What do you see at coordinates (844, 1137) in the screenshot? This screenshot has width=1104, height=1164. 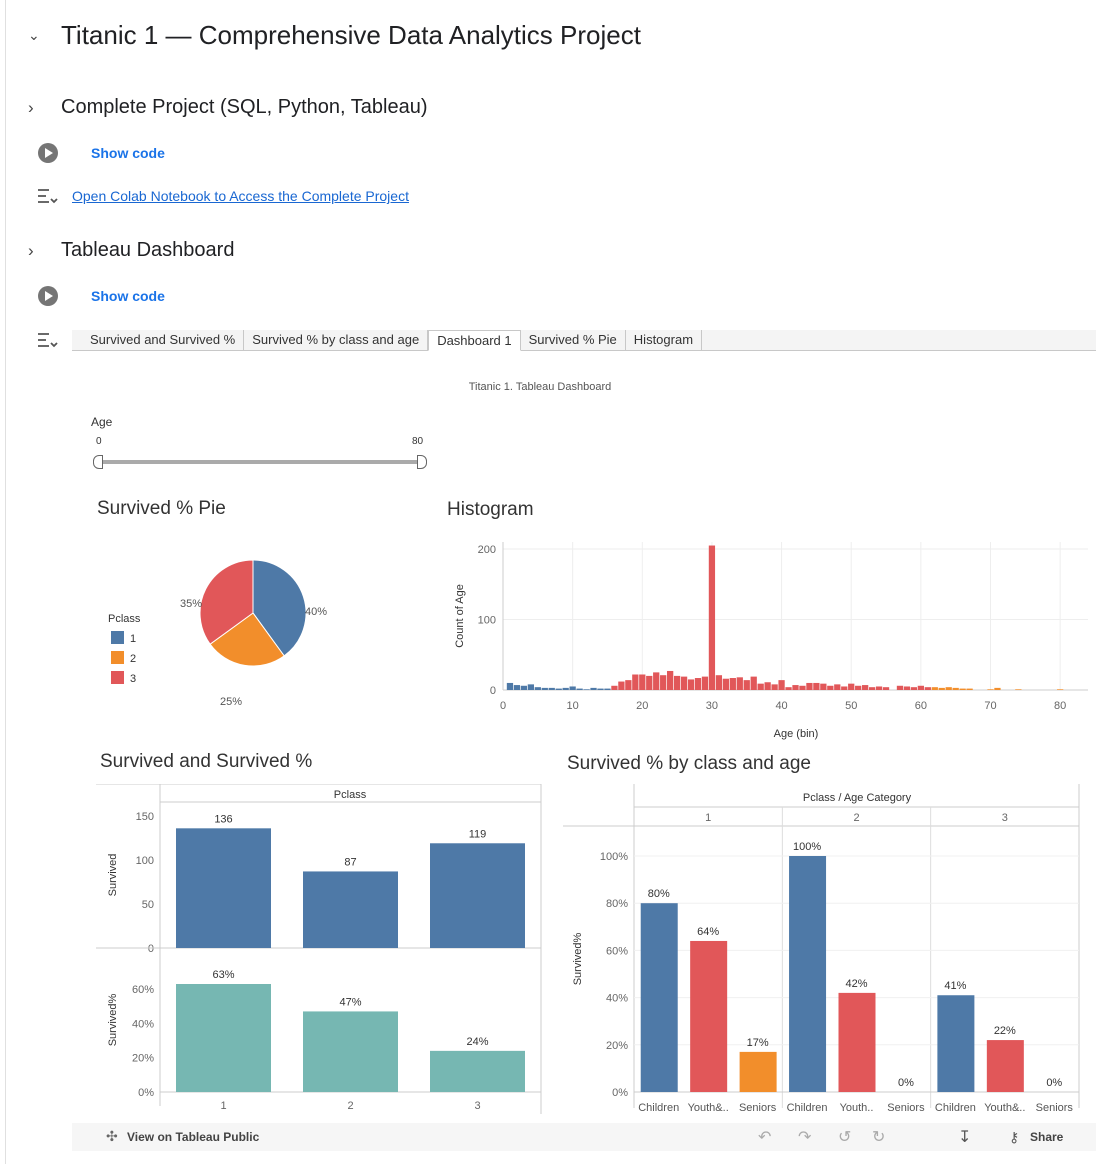 I see `revert-icon: ↺` at bounding box center [844, 1137].